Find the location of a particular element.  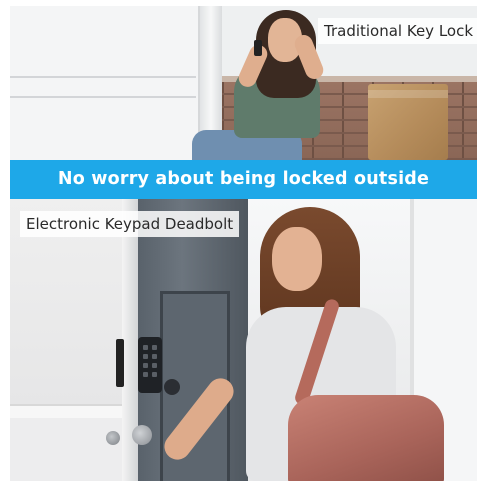

wainscot-panel is located at coordinates (72, 449).